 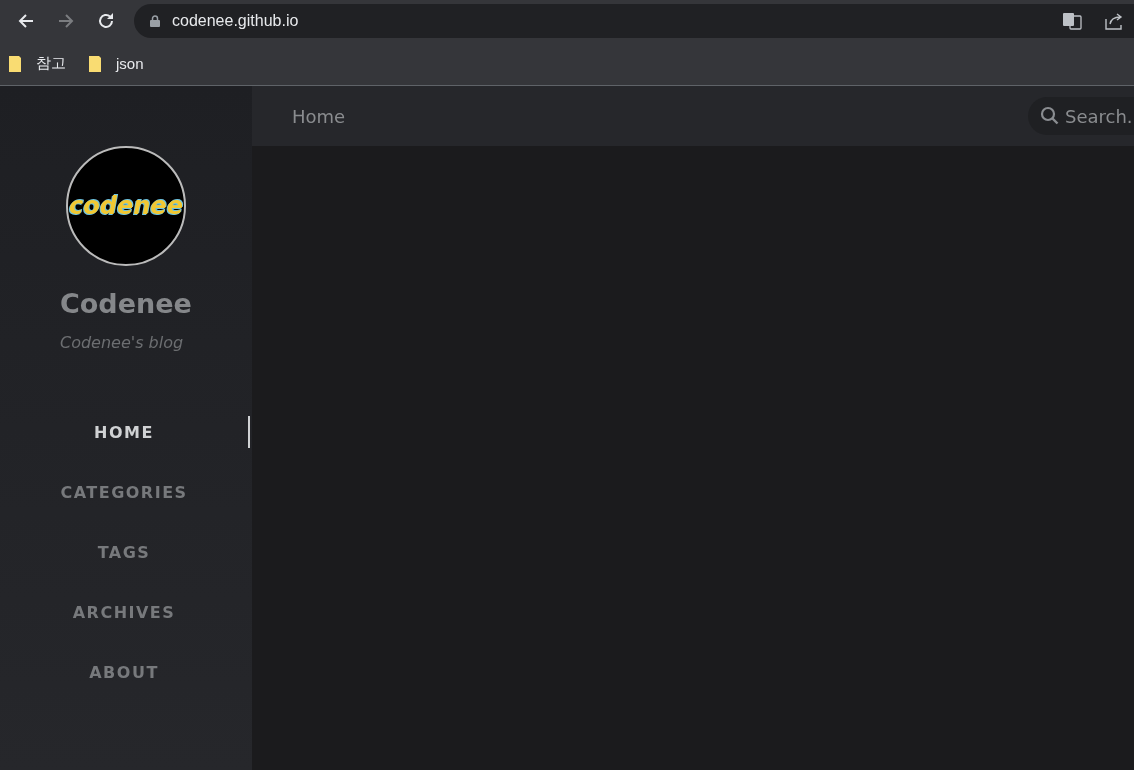 What do you see at coordinates (634, 21) in the screenshot?
I see `address-bar: codenee.github.io` at bounding box center [634, 21].